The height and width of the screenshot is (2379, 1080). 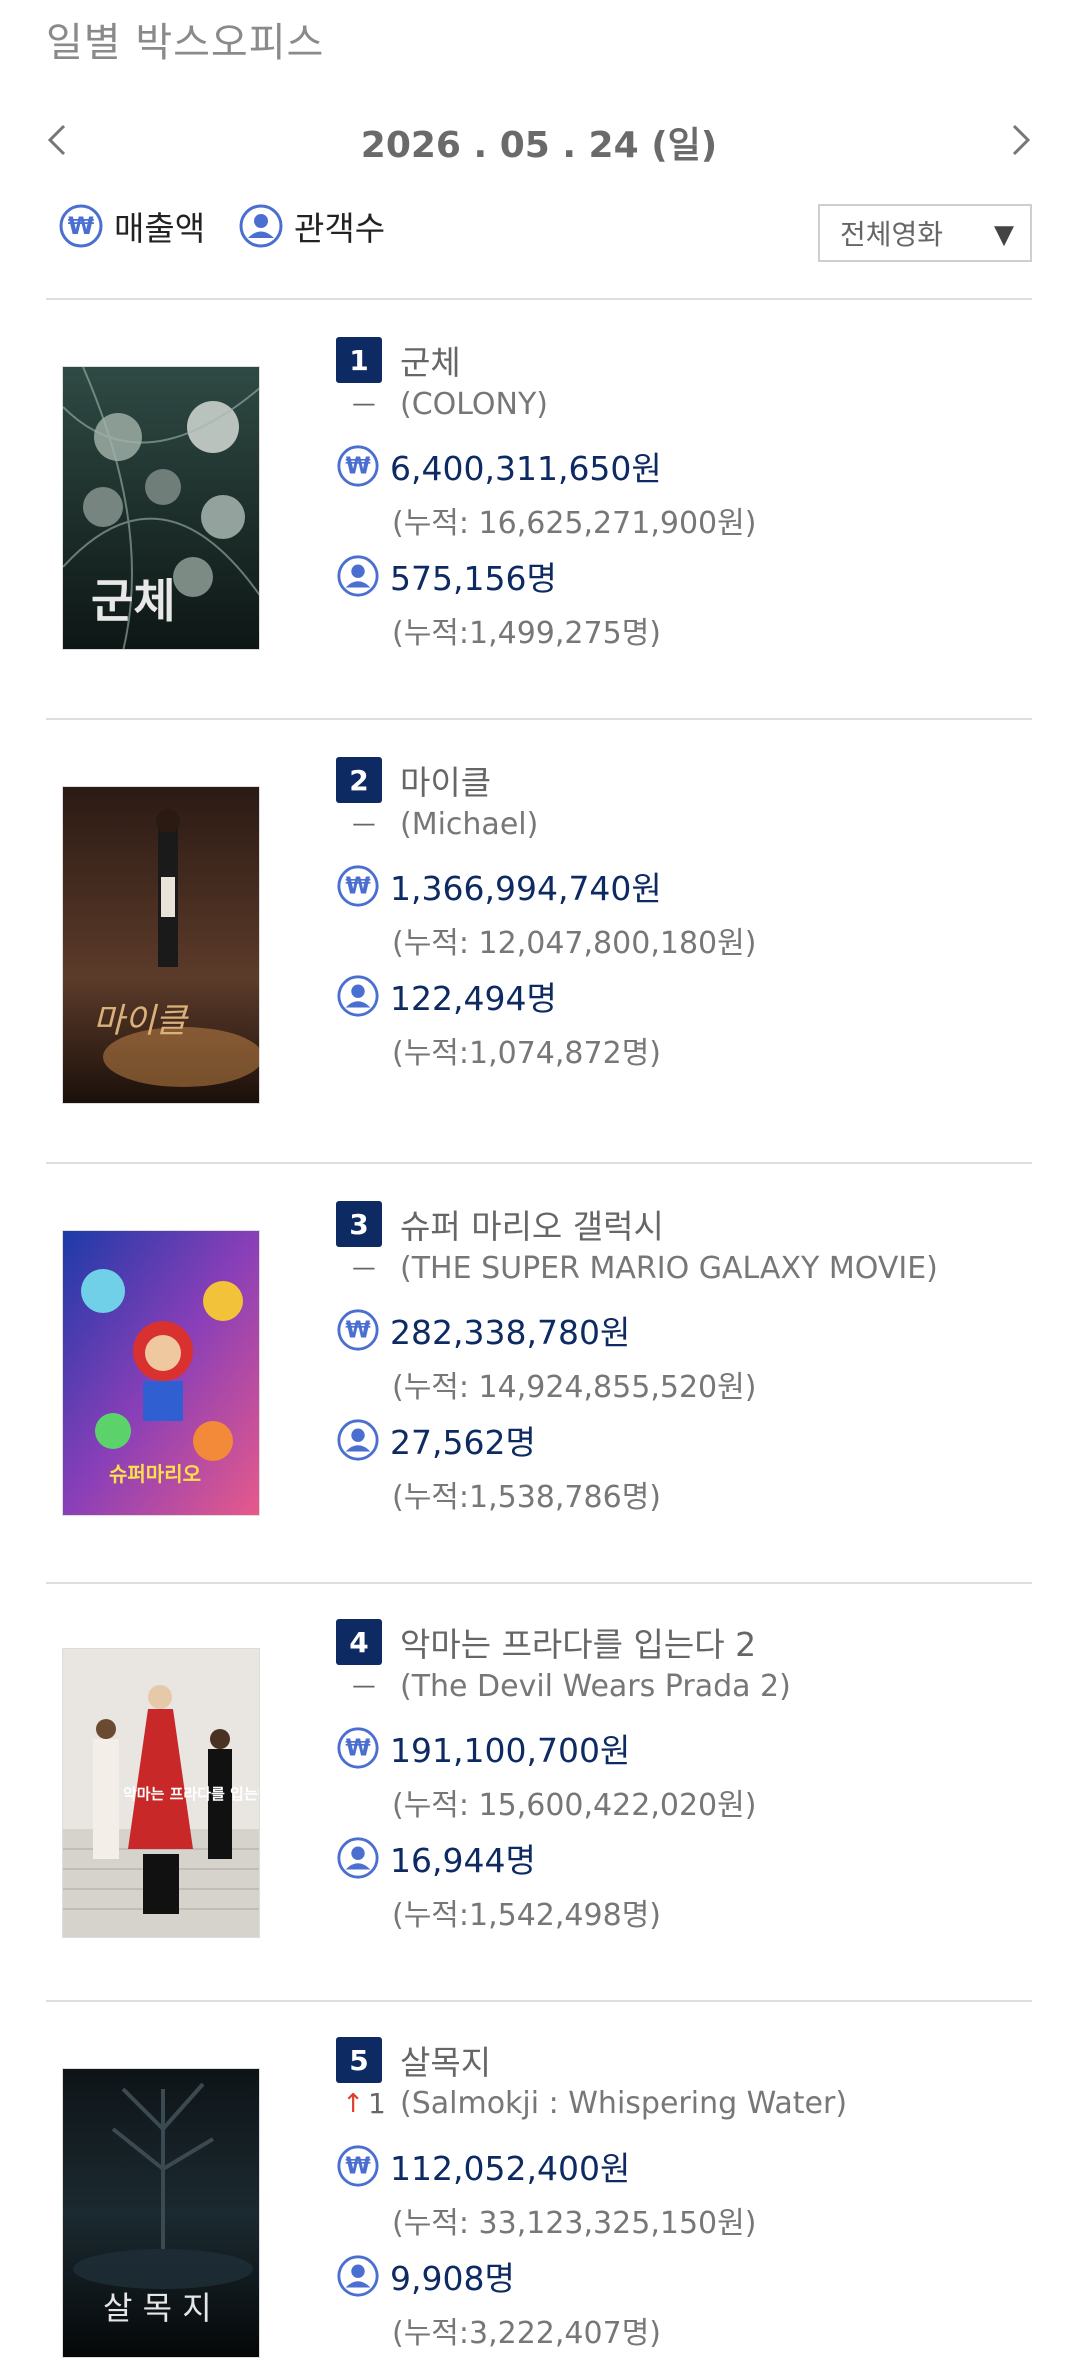 What do you see at coordinates (160, 228) in the screenshot?
I see `sort-by-sales-label: 매출액` at bounding box center [160, 228].